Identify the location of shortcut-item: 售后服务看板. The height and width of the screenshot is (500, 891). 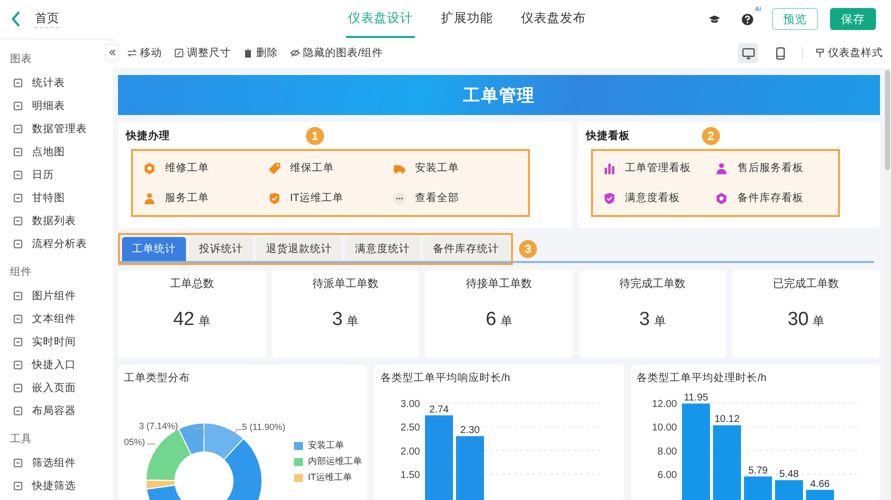
(771, 168).